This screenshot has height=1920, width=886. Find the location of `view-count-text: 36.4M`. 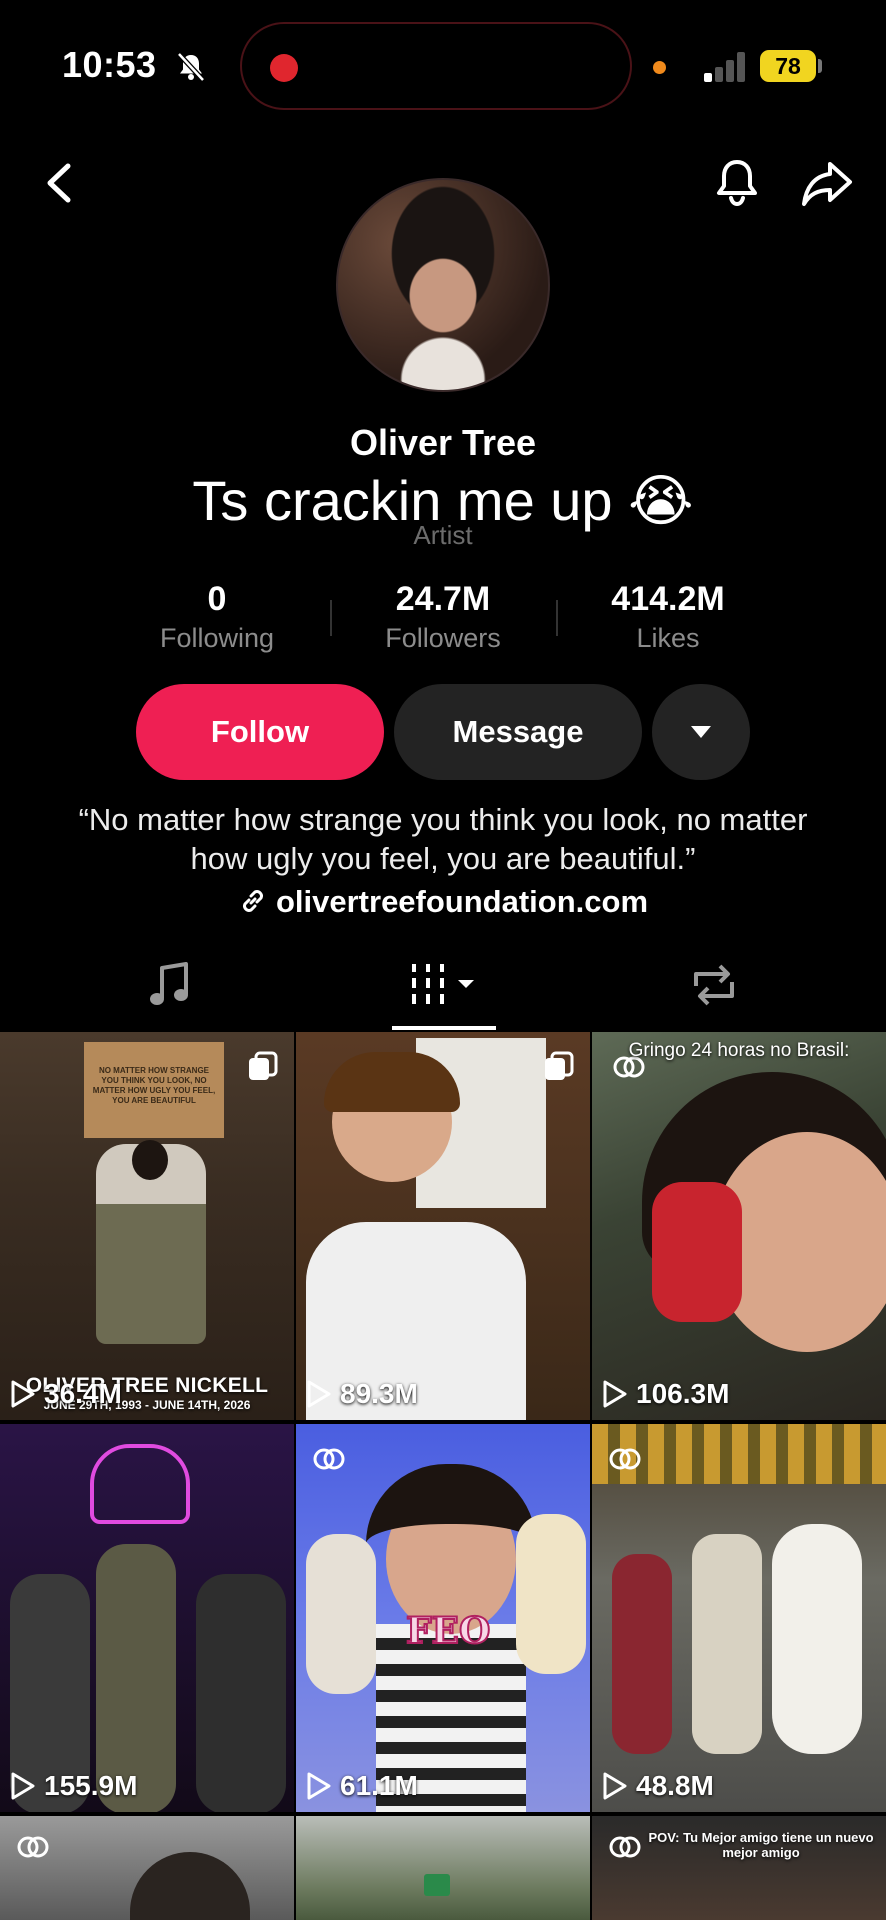

view-count-text: 36.4M is located at coordinates (83, 1393).